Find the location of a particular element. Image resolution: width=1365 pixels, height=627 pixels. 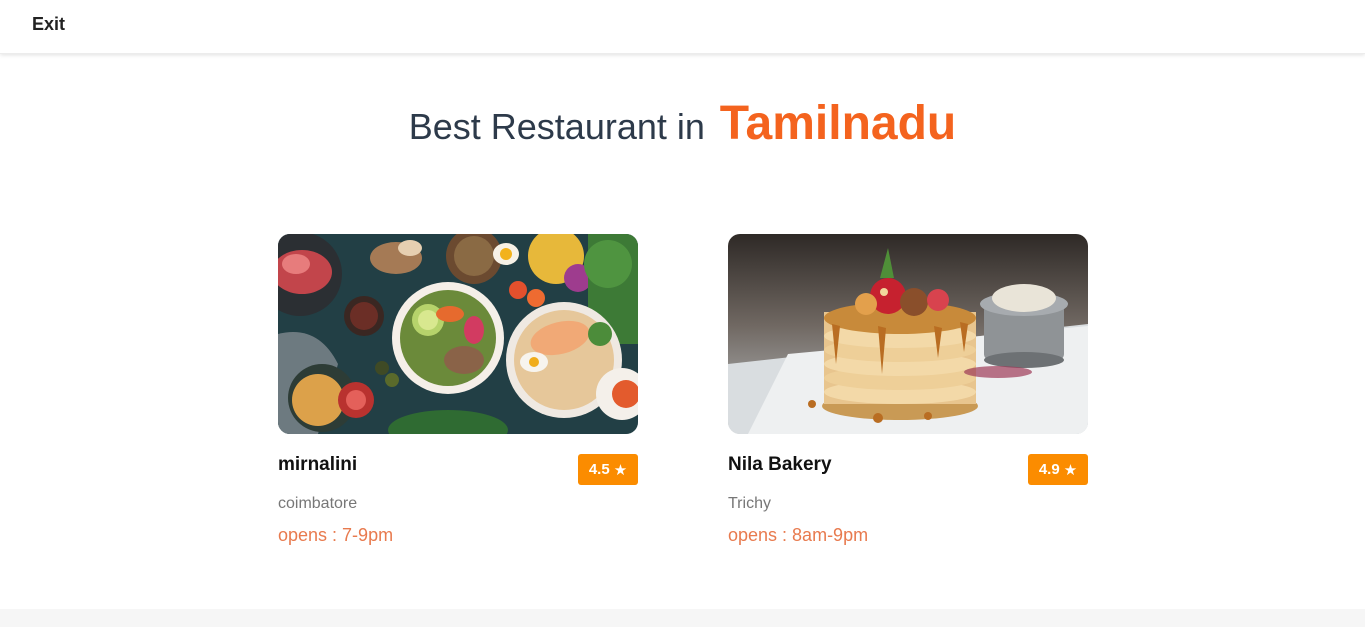

restaurant-hours: opens : 7-9pm is located at coordinates (335, 535).